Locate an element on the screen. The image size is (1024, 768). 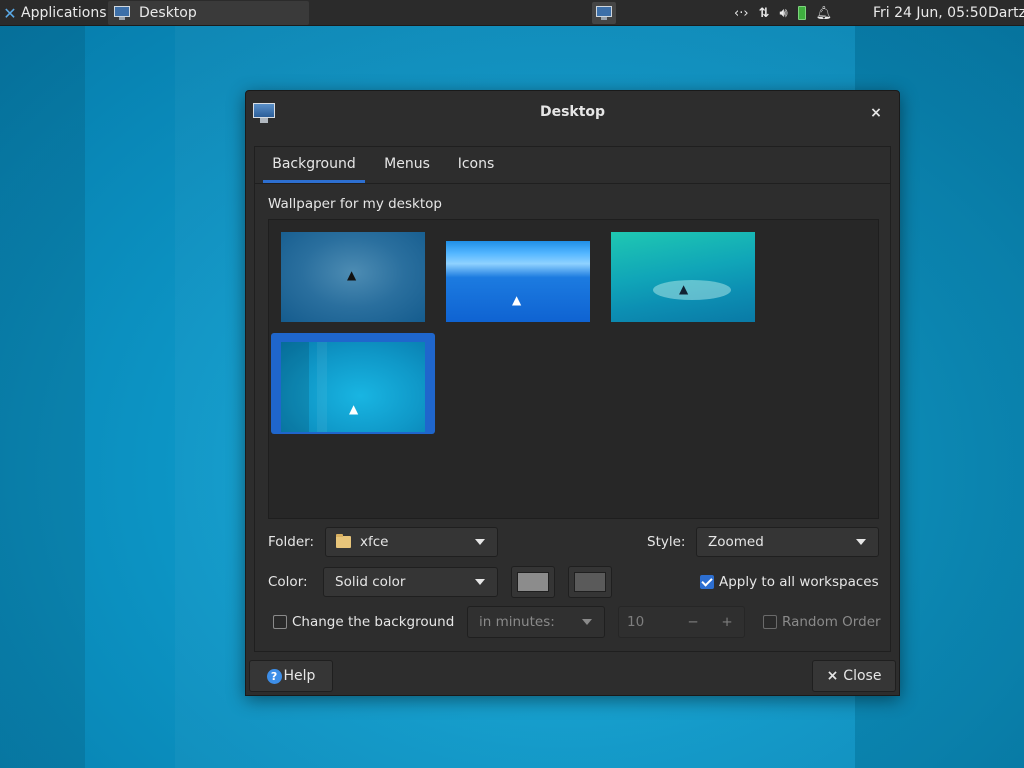
color-label: Color: is located at coordinates (288, 582).